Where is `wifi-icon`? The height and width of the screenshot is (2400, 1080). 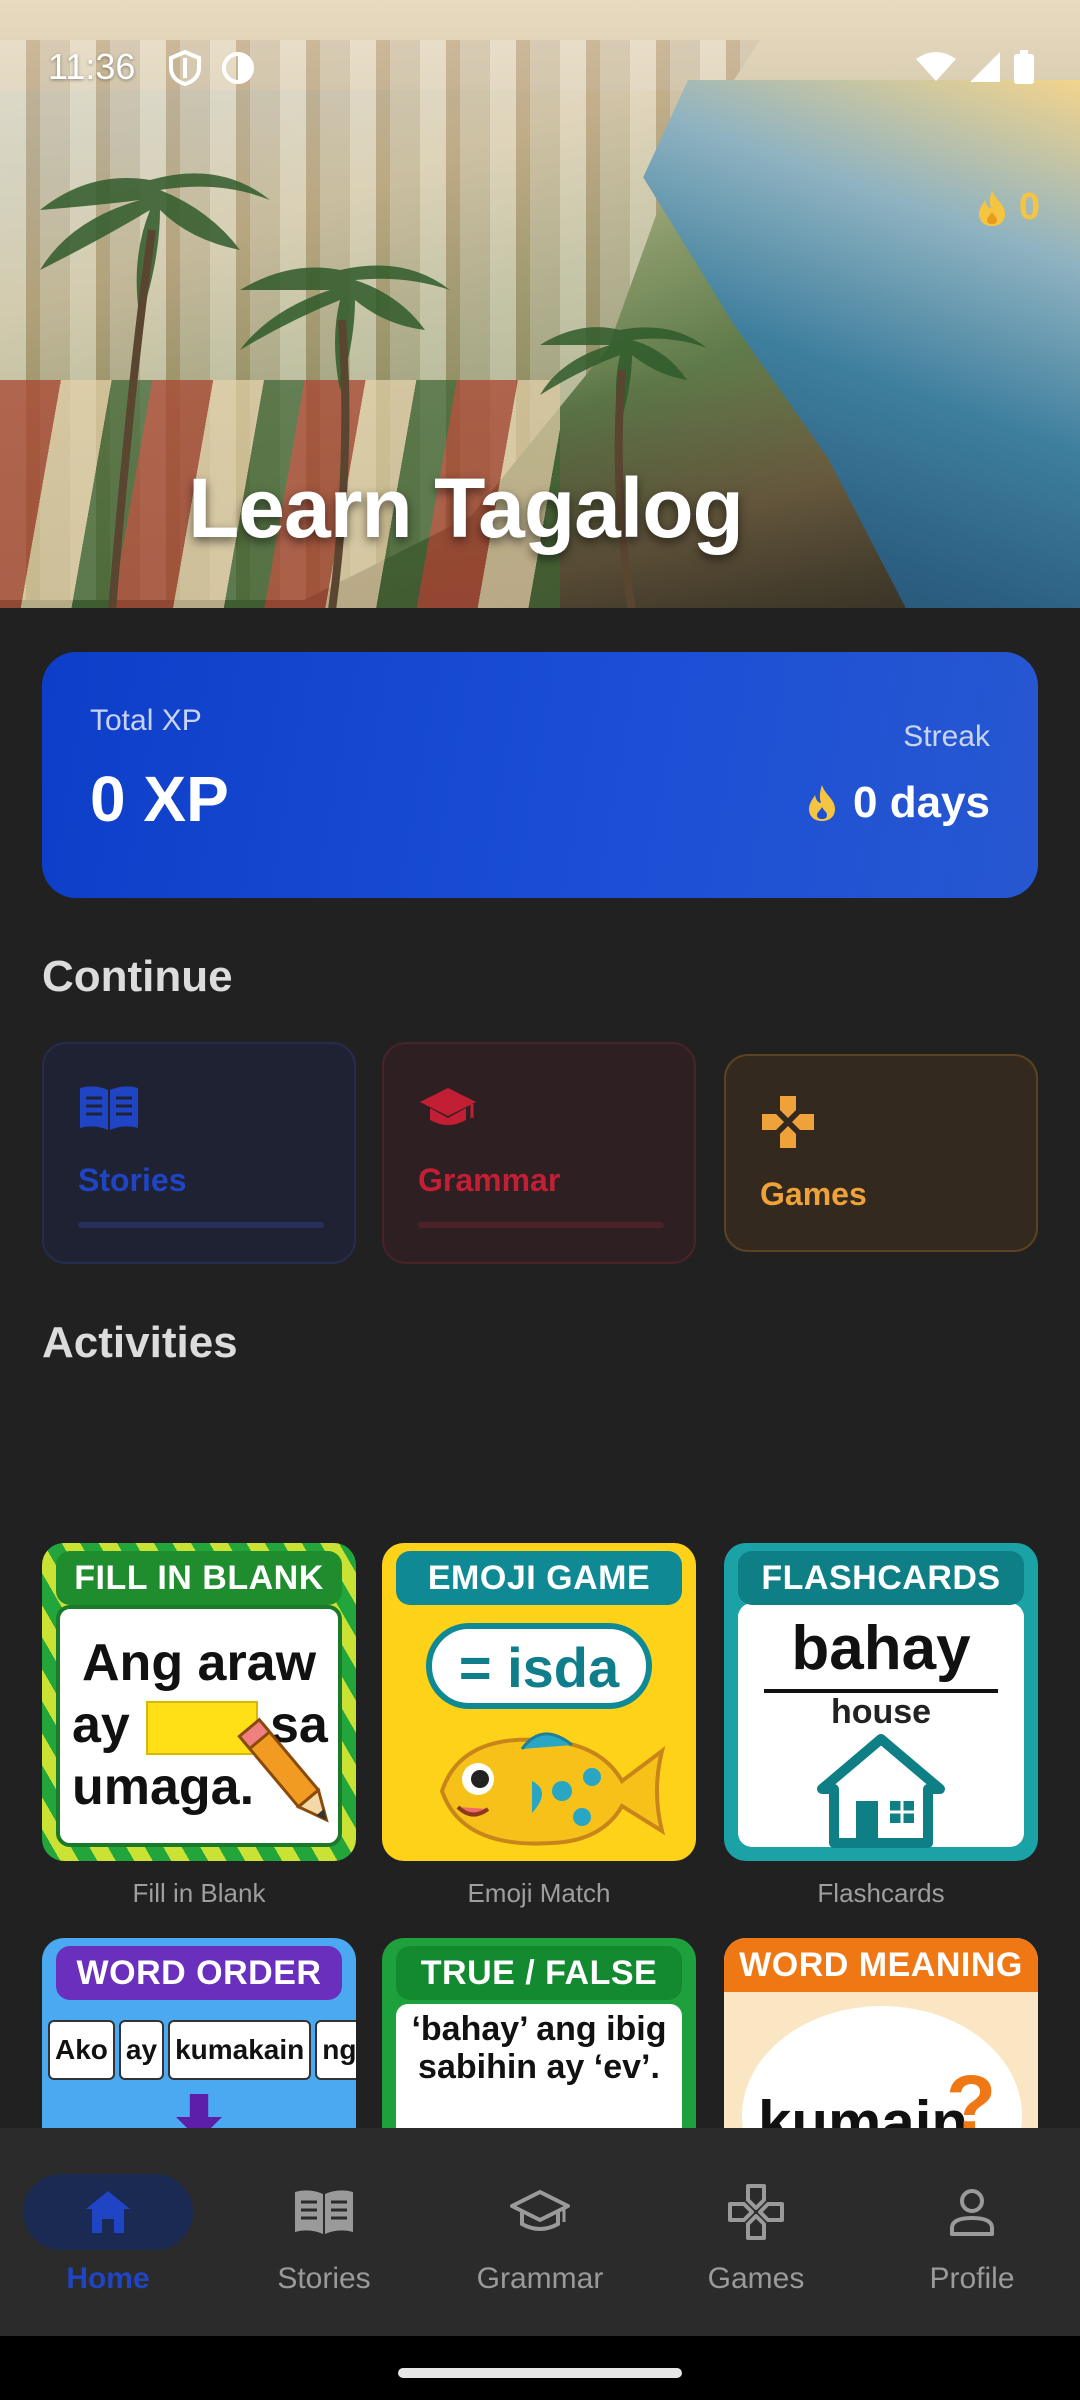 wifi-icon is located at coordinates (936, 66).